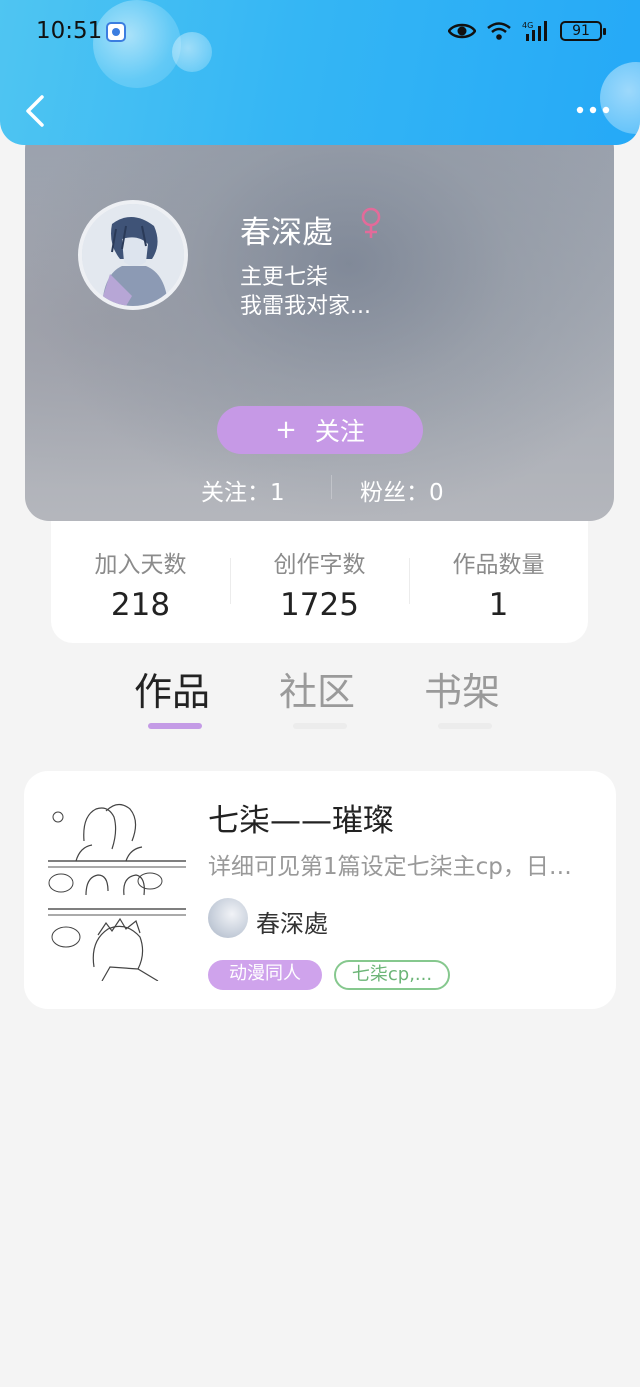 This screenshot has width=640, height=1387. I want to click on follow-counts: 关注：1 粉丝：0, so click(319, 489).